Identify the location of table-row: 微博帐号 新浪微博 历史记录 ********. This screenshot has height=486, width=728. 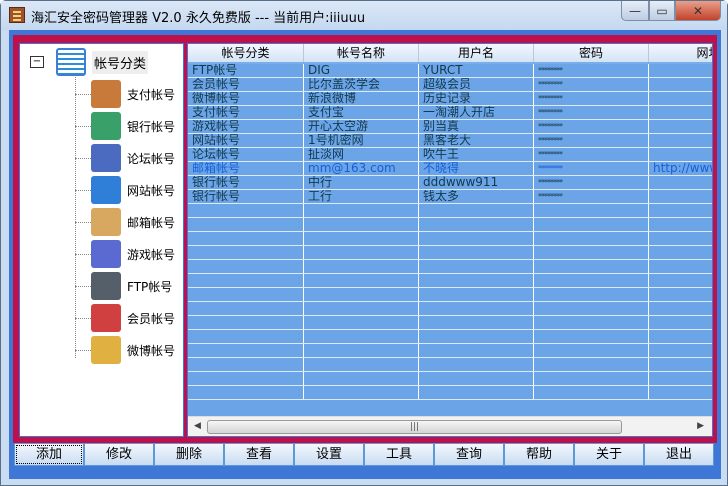
(450, 99).